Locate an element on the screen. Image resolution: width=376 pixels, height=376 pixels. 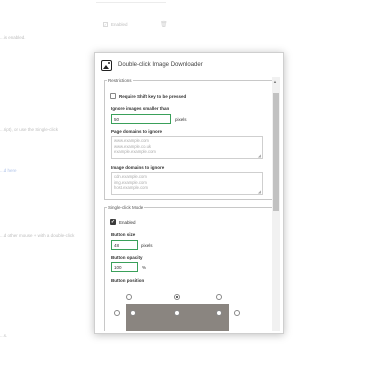
ignore-smaller-unit: pixels is located at coordinates (181, 119).